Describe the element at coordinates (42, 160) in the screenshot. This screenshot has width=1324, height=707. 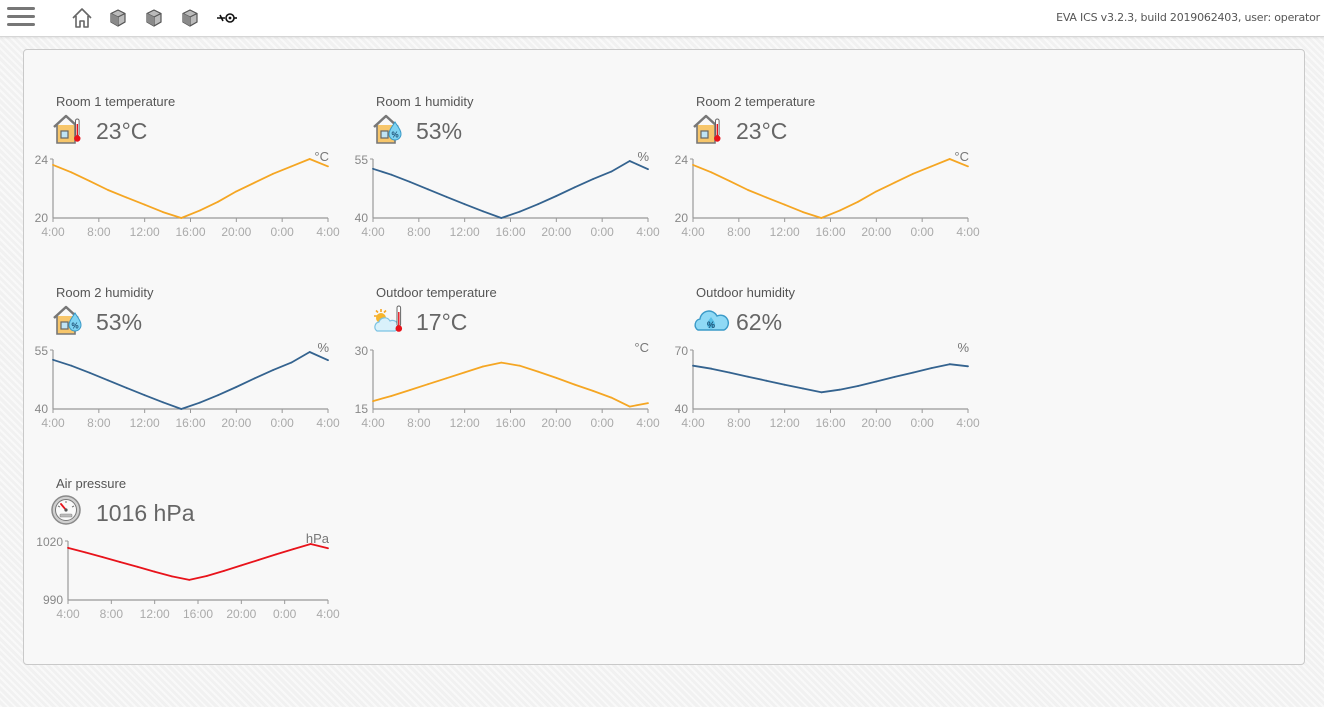
I see `y-tick-label: 24` at that location.